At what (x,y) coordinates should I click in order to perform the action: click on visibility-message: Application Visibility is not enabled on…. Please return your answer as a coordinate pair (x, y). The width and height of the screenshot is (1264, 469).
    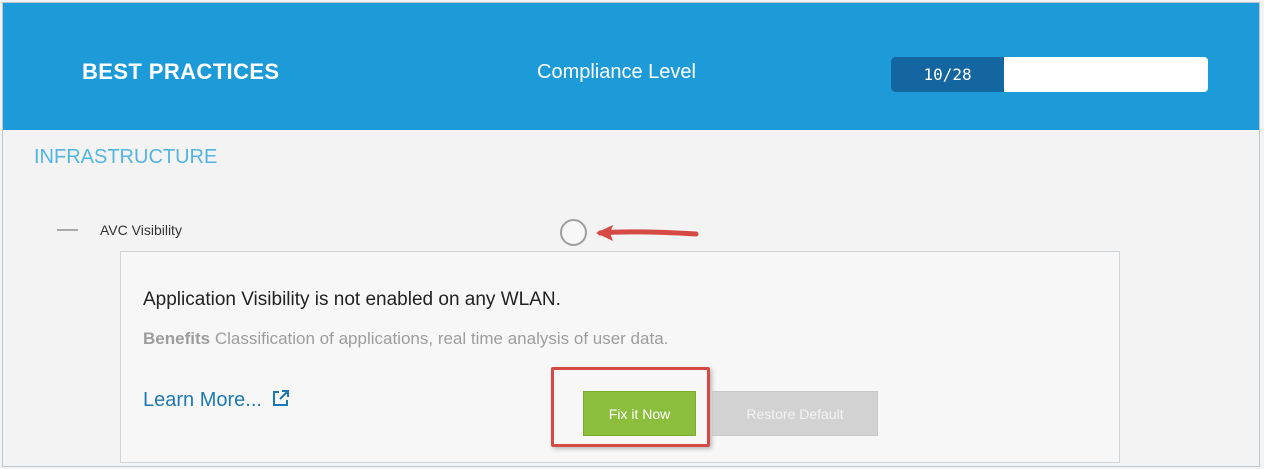
    Looking at the image, I should click on (352, 299).